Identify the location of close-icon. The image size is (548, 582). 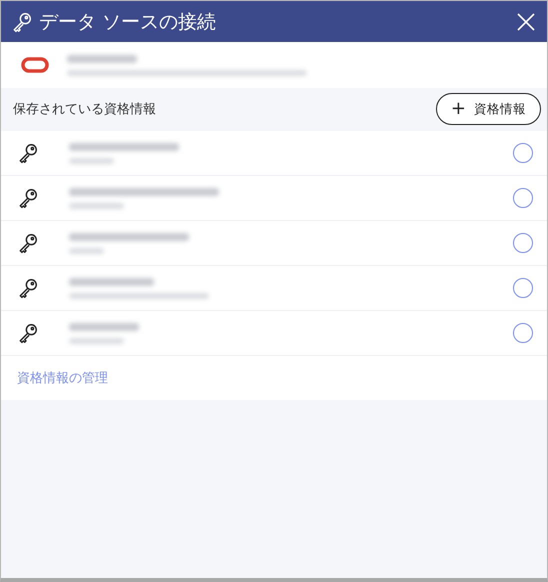
(526, 21).